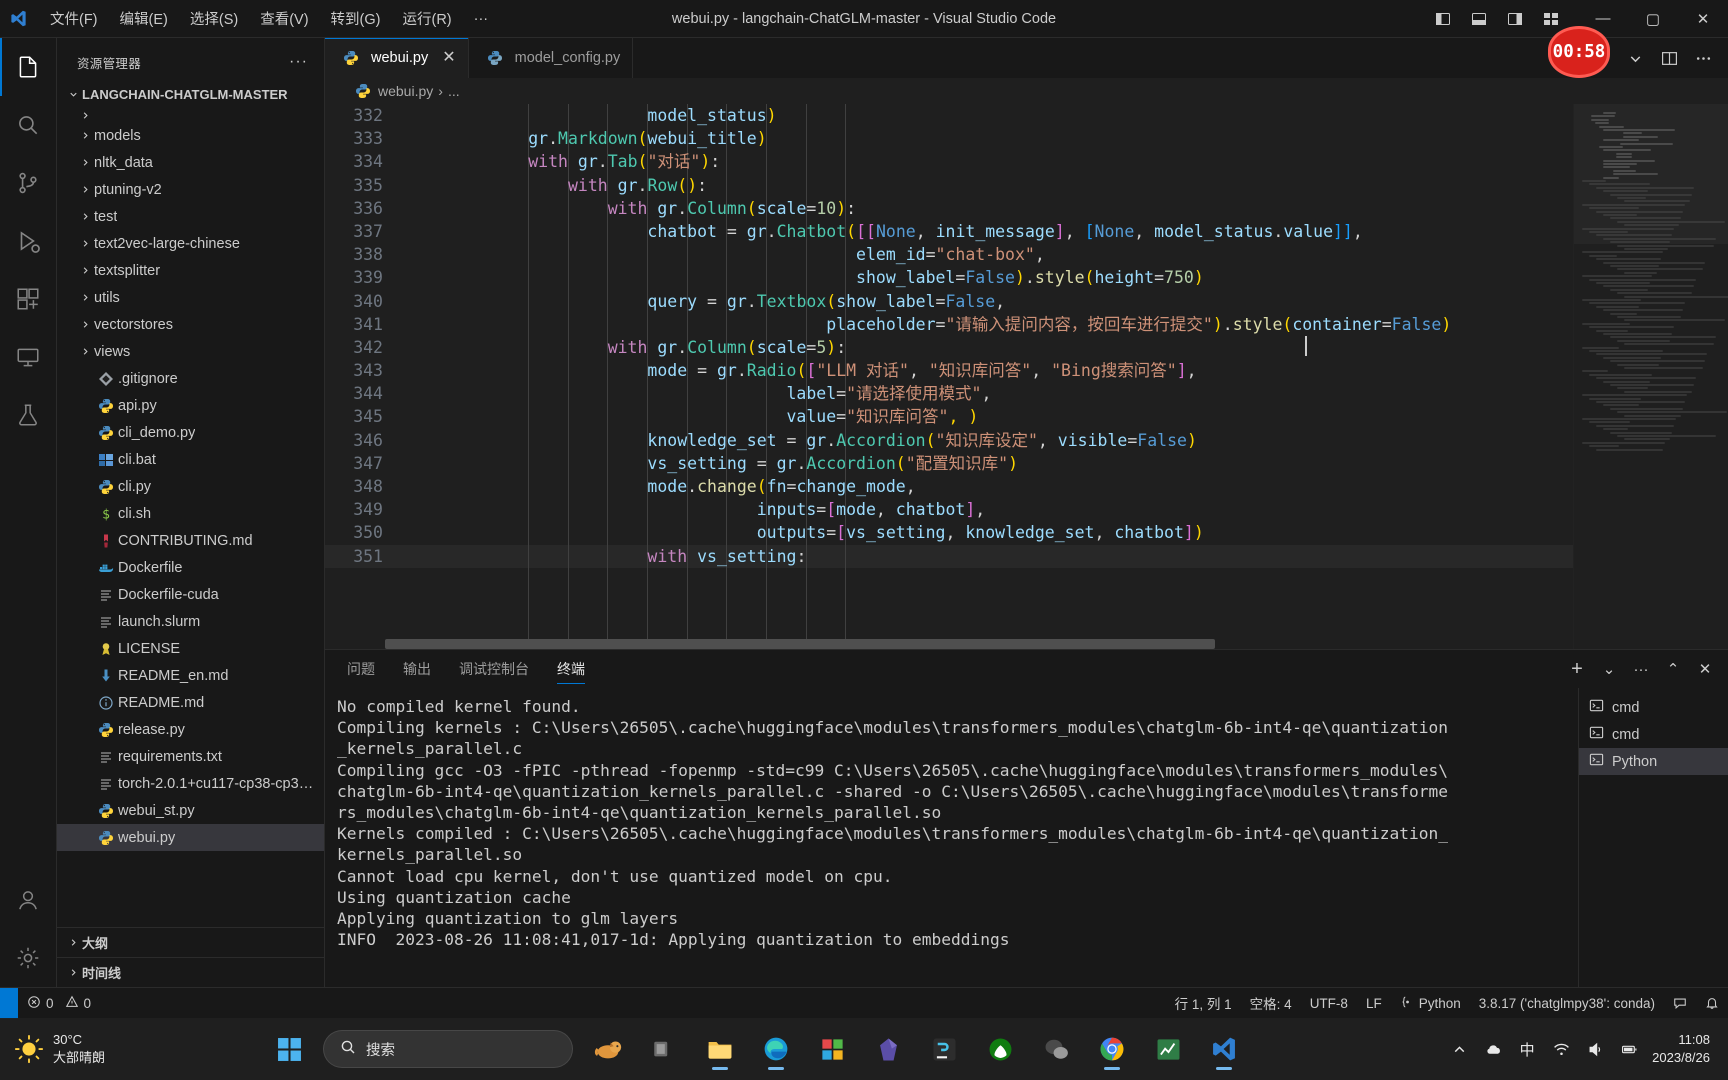 The image size is (1728, 1080). Describe the element at coordinates (944, 1049) in the screenshot. I see `app-pycharm` at that location.